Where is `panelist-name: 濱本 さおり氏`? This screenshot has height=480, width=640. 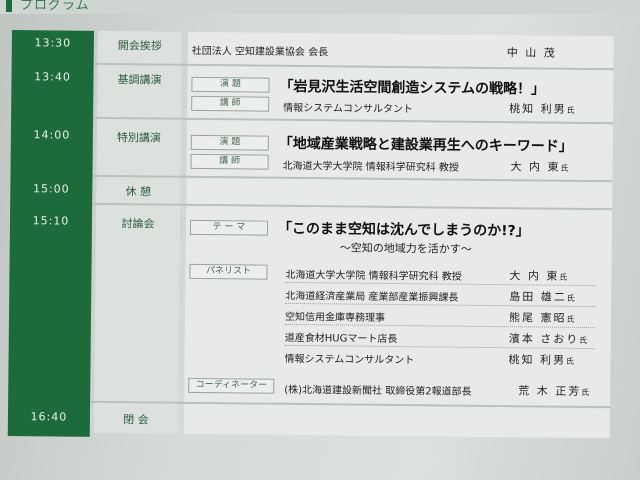
panelist-name: 濱本 さおり氏 is located at coordinates (548, 339).